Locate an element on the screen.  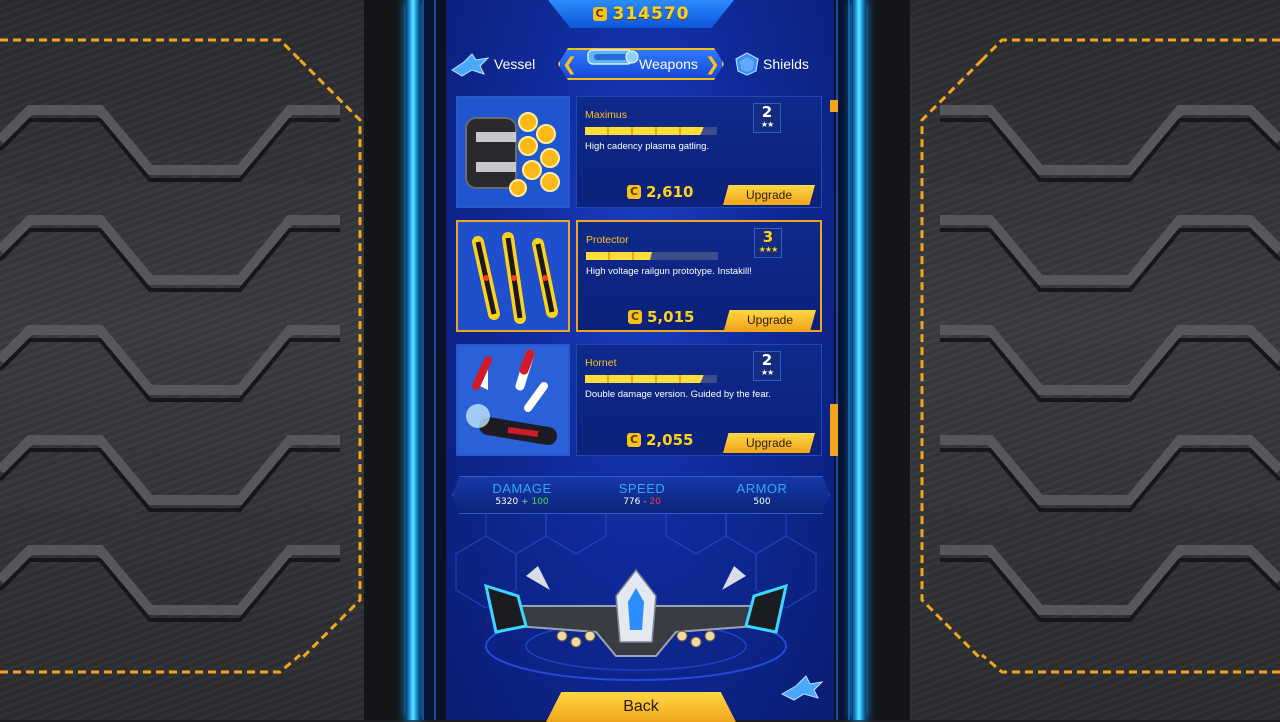
corner-ship-icon is located at coordinates (802, 688).